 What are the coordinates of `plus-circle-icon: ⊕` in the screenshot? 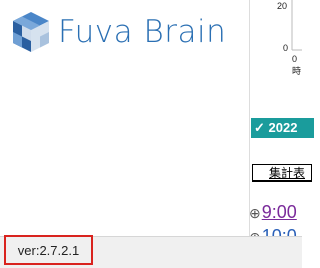 It's located at (255, 213).